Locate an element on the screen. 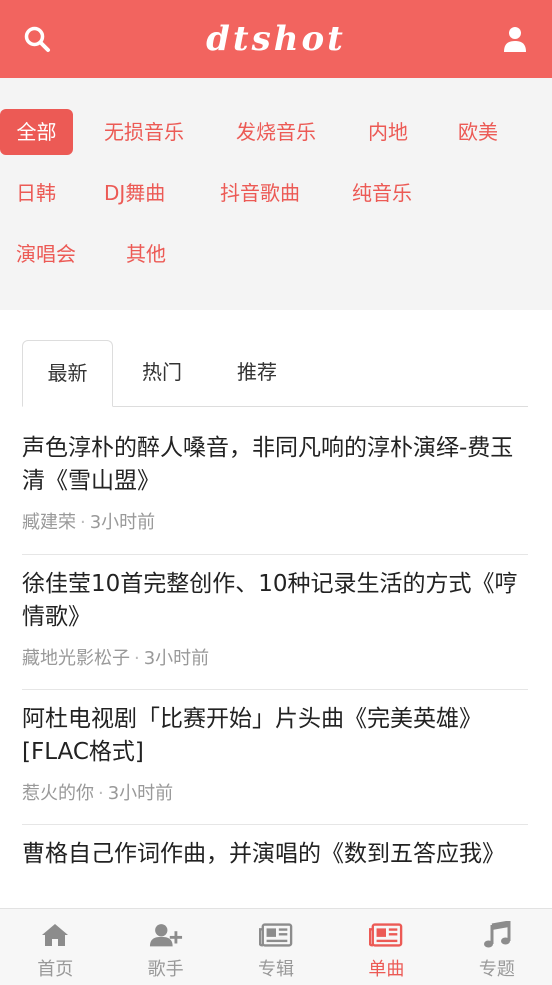 The width and height of the screenshot is (552, 985). article-meta: 藏地光影松子 · 3小时前 is located at coordinates (116, 658).